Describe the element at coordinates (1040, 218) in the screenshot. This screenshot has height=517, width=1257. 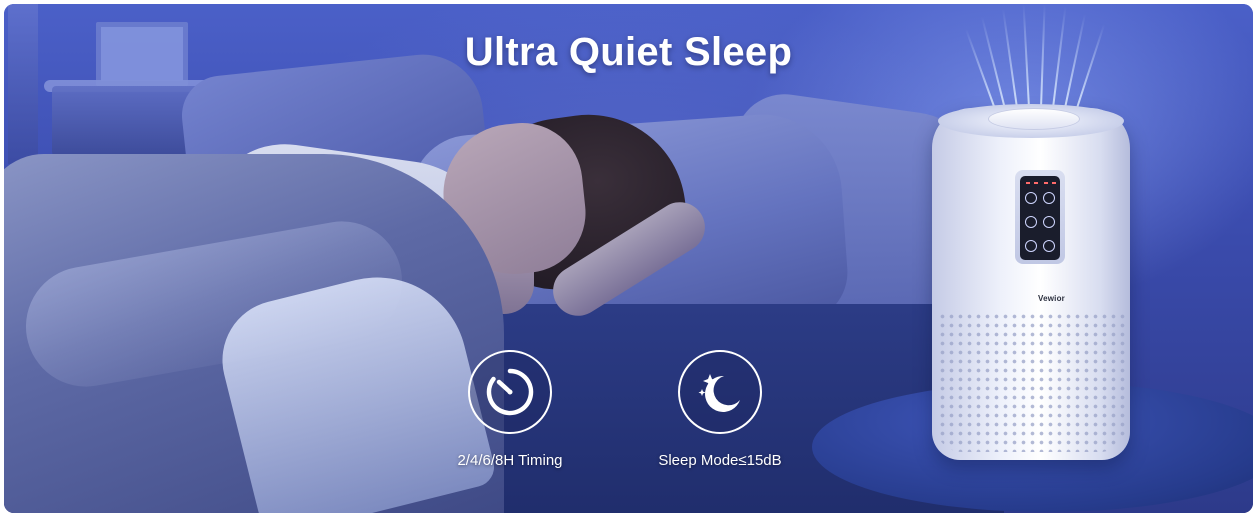
I see `control-screen` at that location.